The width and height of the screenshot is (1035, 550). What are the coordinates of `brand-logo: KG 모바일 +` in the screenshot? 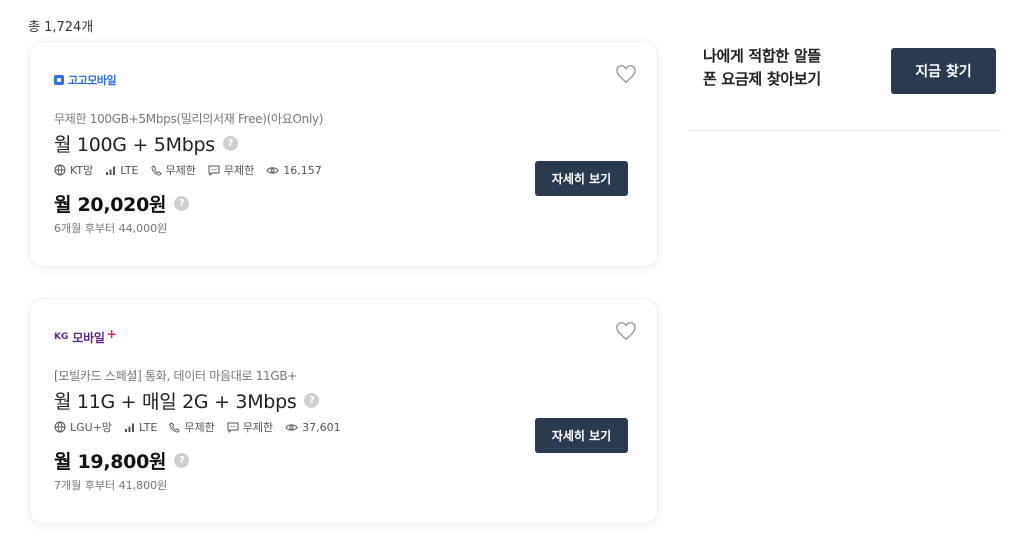 It's located at (85, 337).